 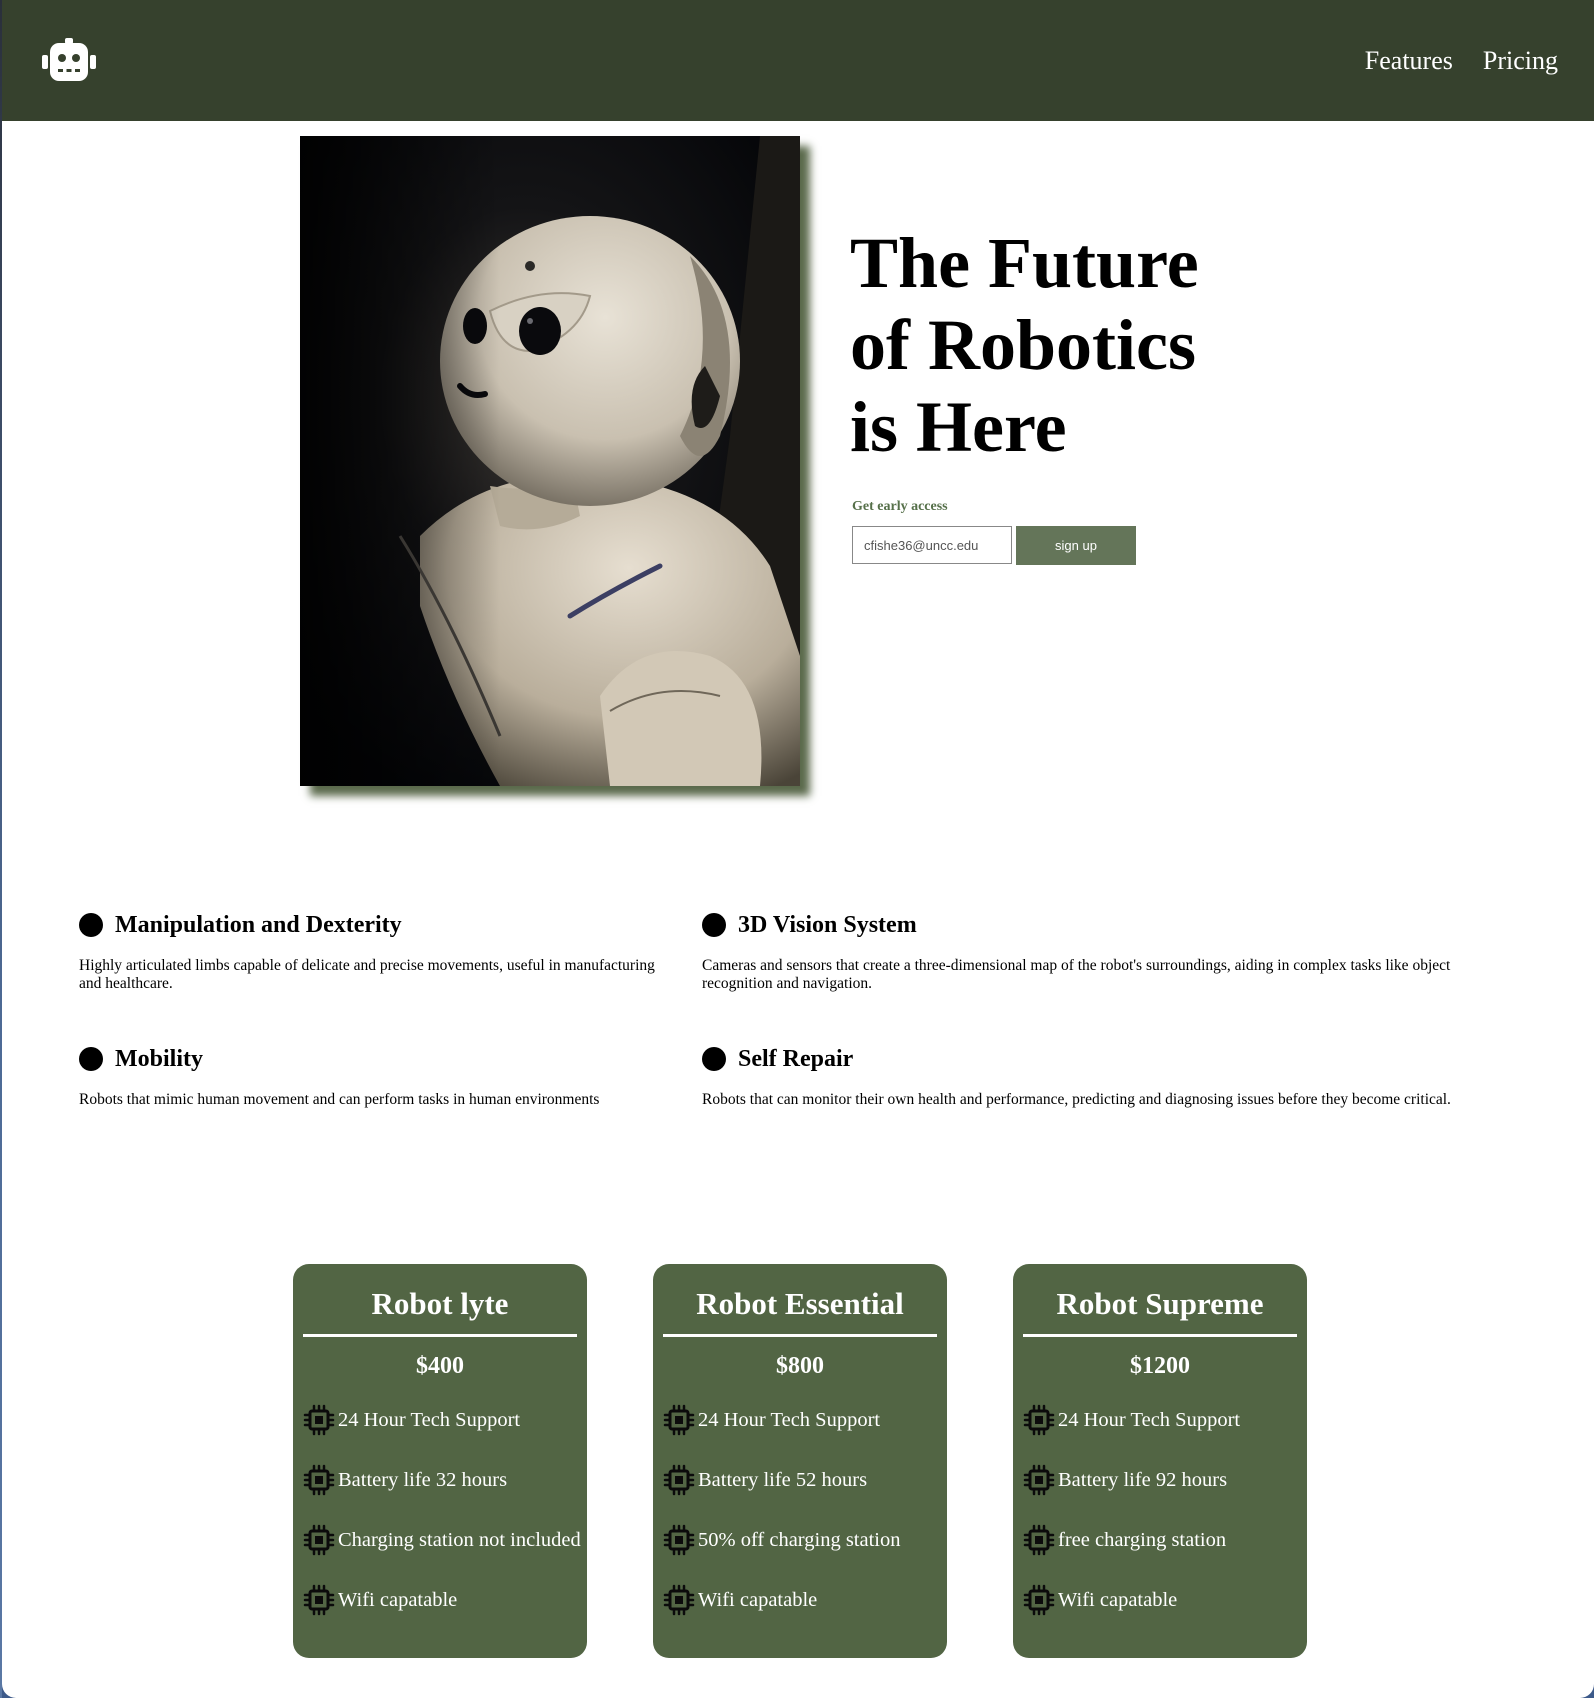 I want to click on feature-title: Mobility, so click(x=159, y=1058).